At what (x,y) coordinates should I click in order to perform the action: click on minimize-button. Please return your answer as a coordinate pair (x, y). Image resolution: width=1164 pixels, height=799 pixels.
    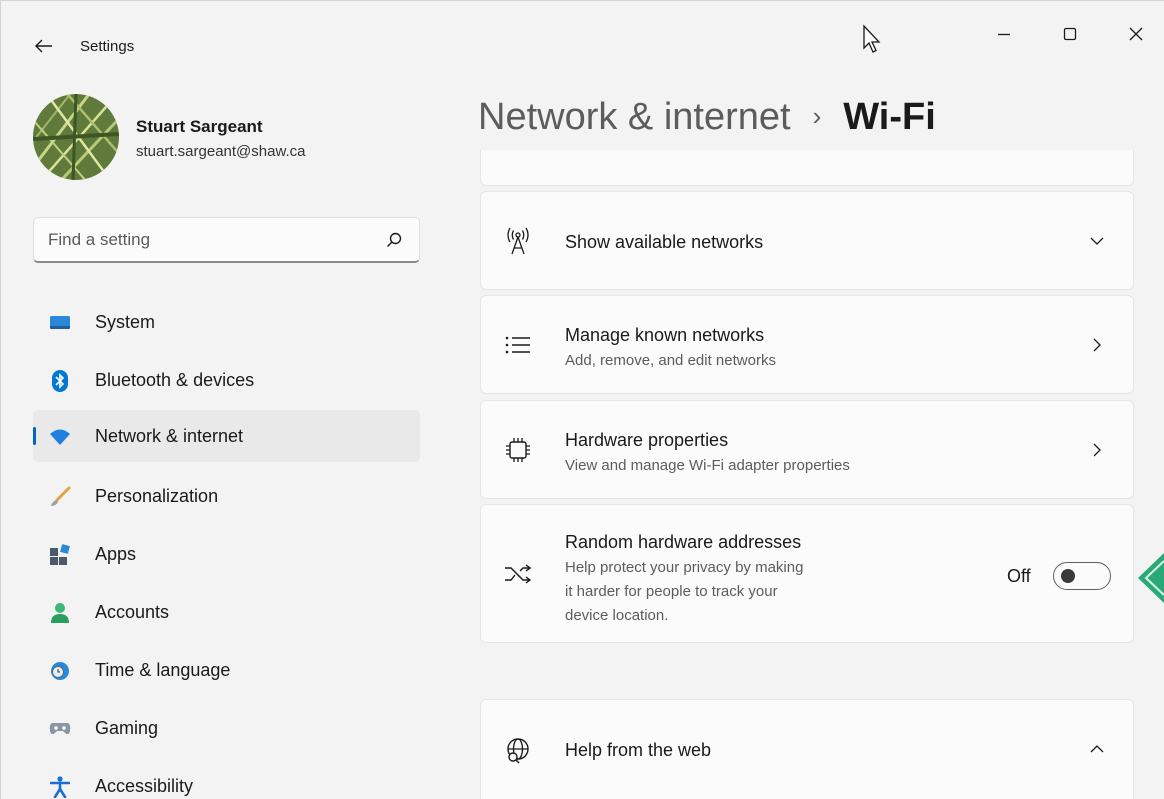
    Looking at the image, I should click on (1004, 34).